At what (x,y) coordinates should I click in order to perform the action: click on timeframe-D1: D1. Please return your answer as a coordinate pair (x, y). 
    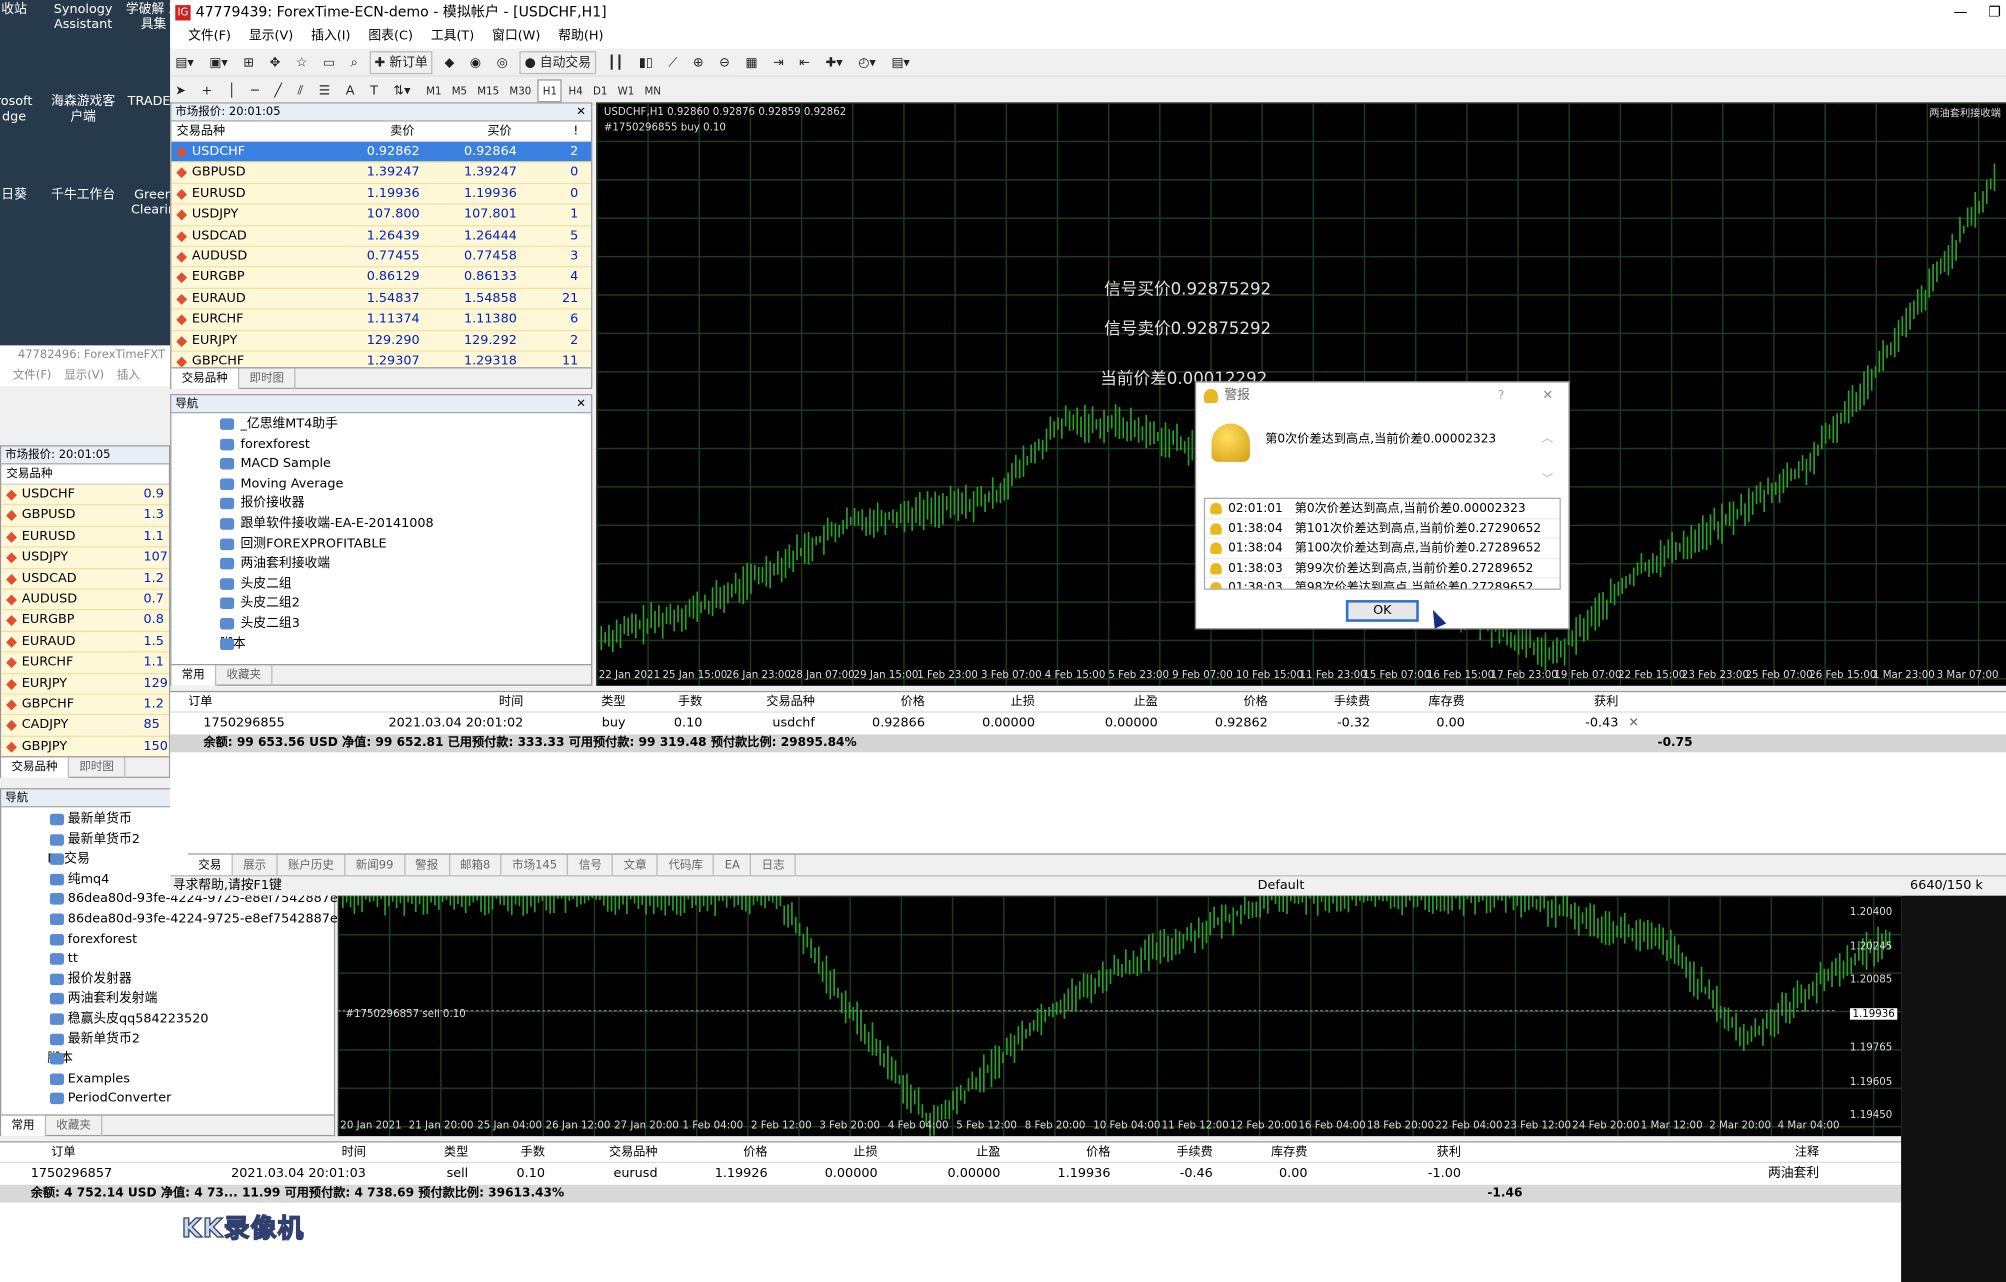
    Looking at the image, I should click on (600, 92).